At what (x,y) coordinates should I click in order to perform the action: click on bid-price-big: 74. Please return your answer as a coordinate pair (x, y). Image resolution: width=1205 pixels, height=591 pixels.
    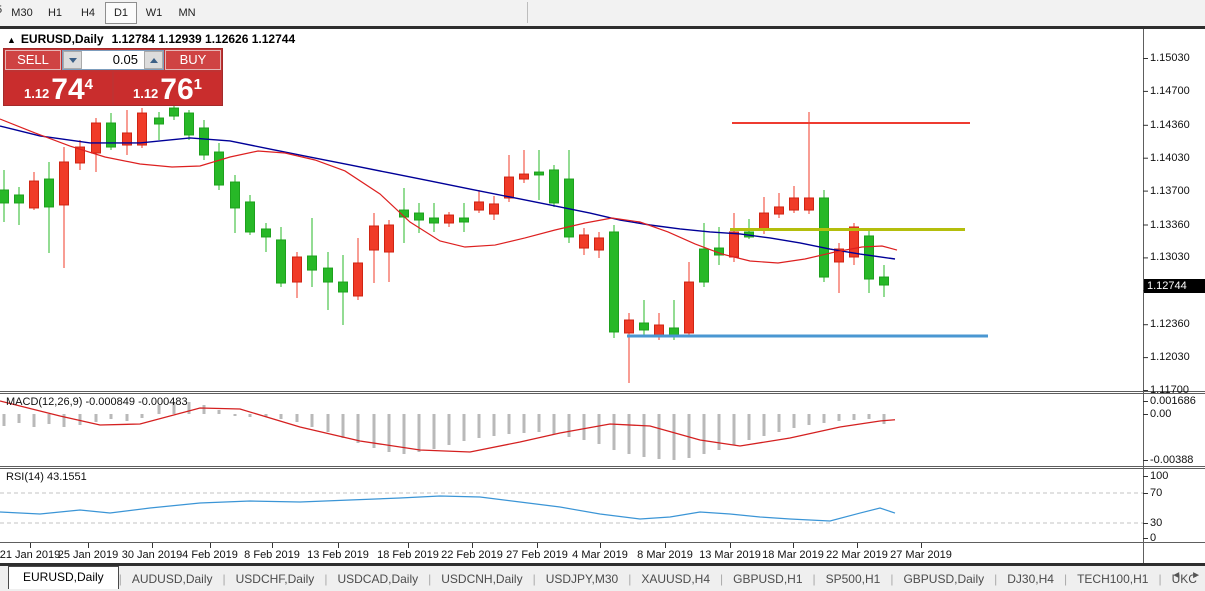
    Looking at the image, I should click on (68, 89).